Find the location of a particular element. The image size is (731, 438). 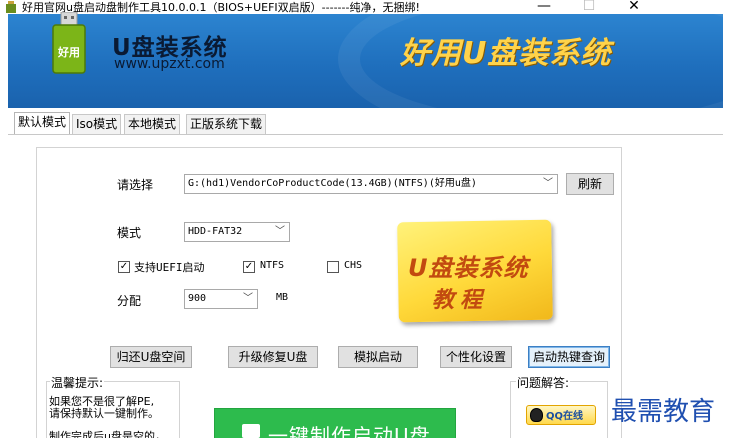

tips-title: 温馨提示: is located at coordinates (77, 382).